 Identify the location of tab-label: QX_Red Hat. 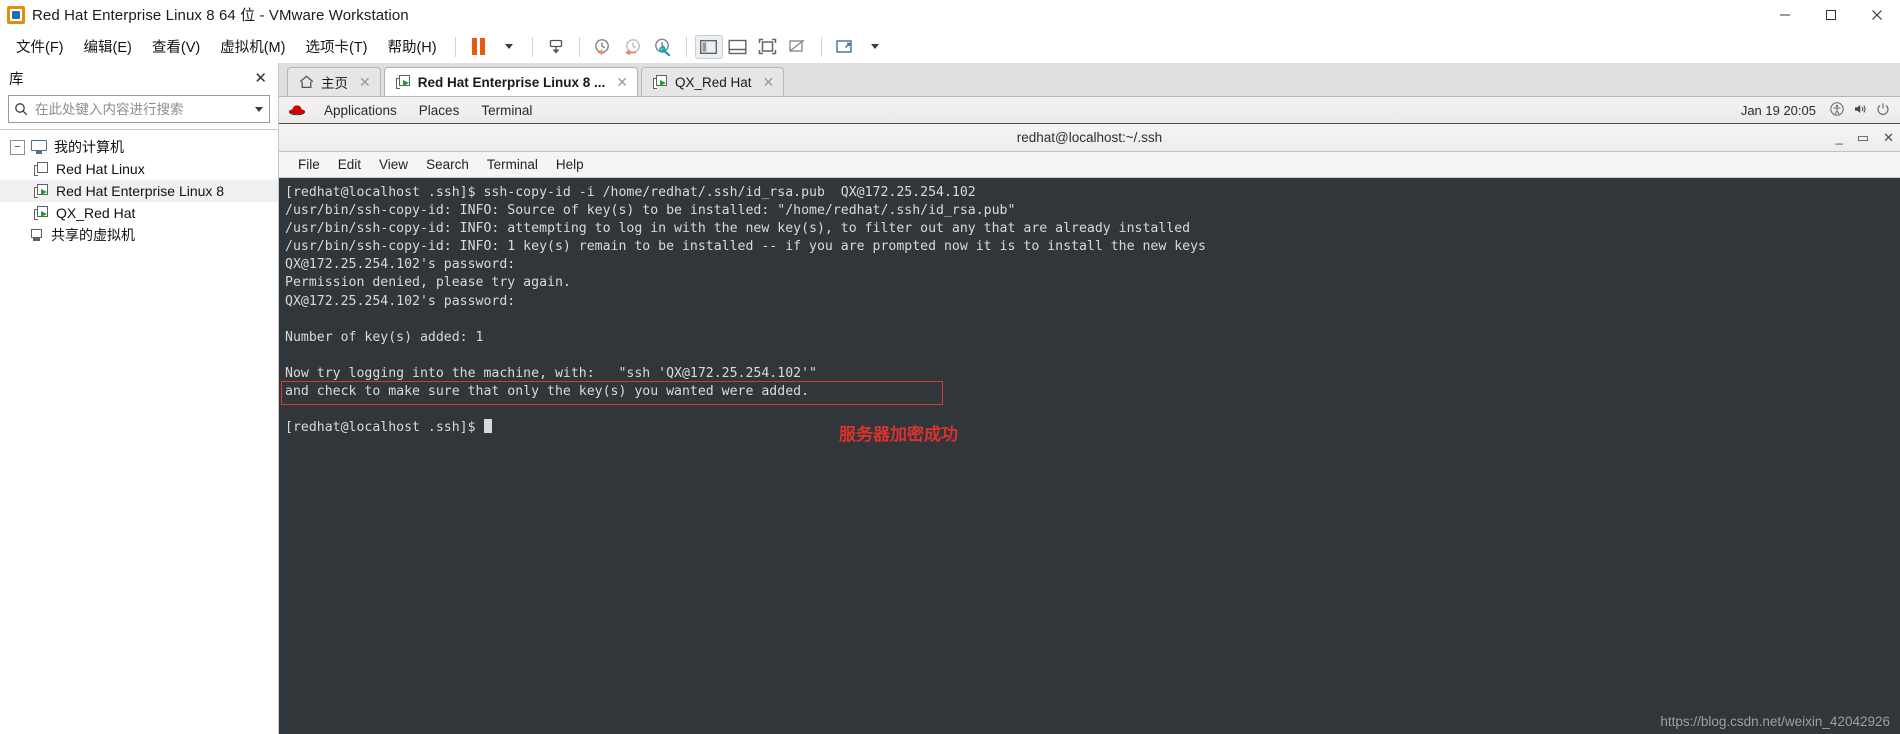
(713, 82).